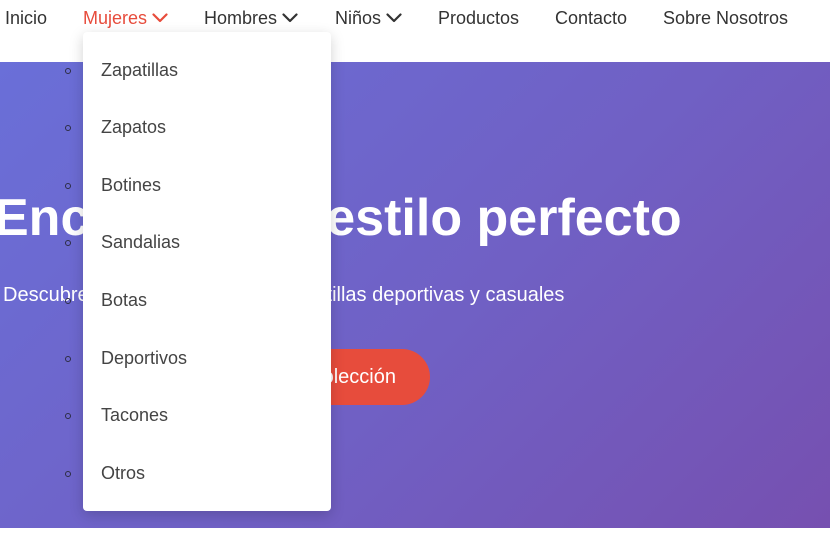 The width and height of the screenshot is (830, 543). I want to click on nav-item-inicio: Inicio, so click(26, 18).